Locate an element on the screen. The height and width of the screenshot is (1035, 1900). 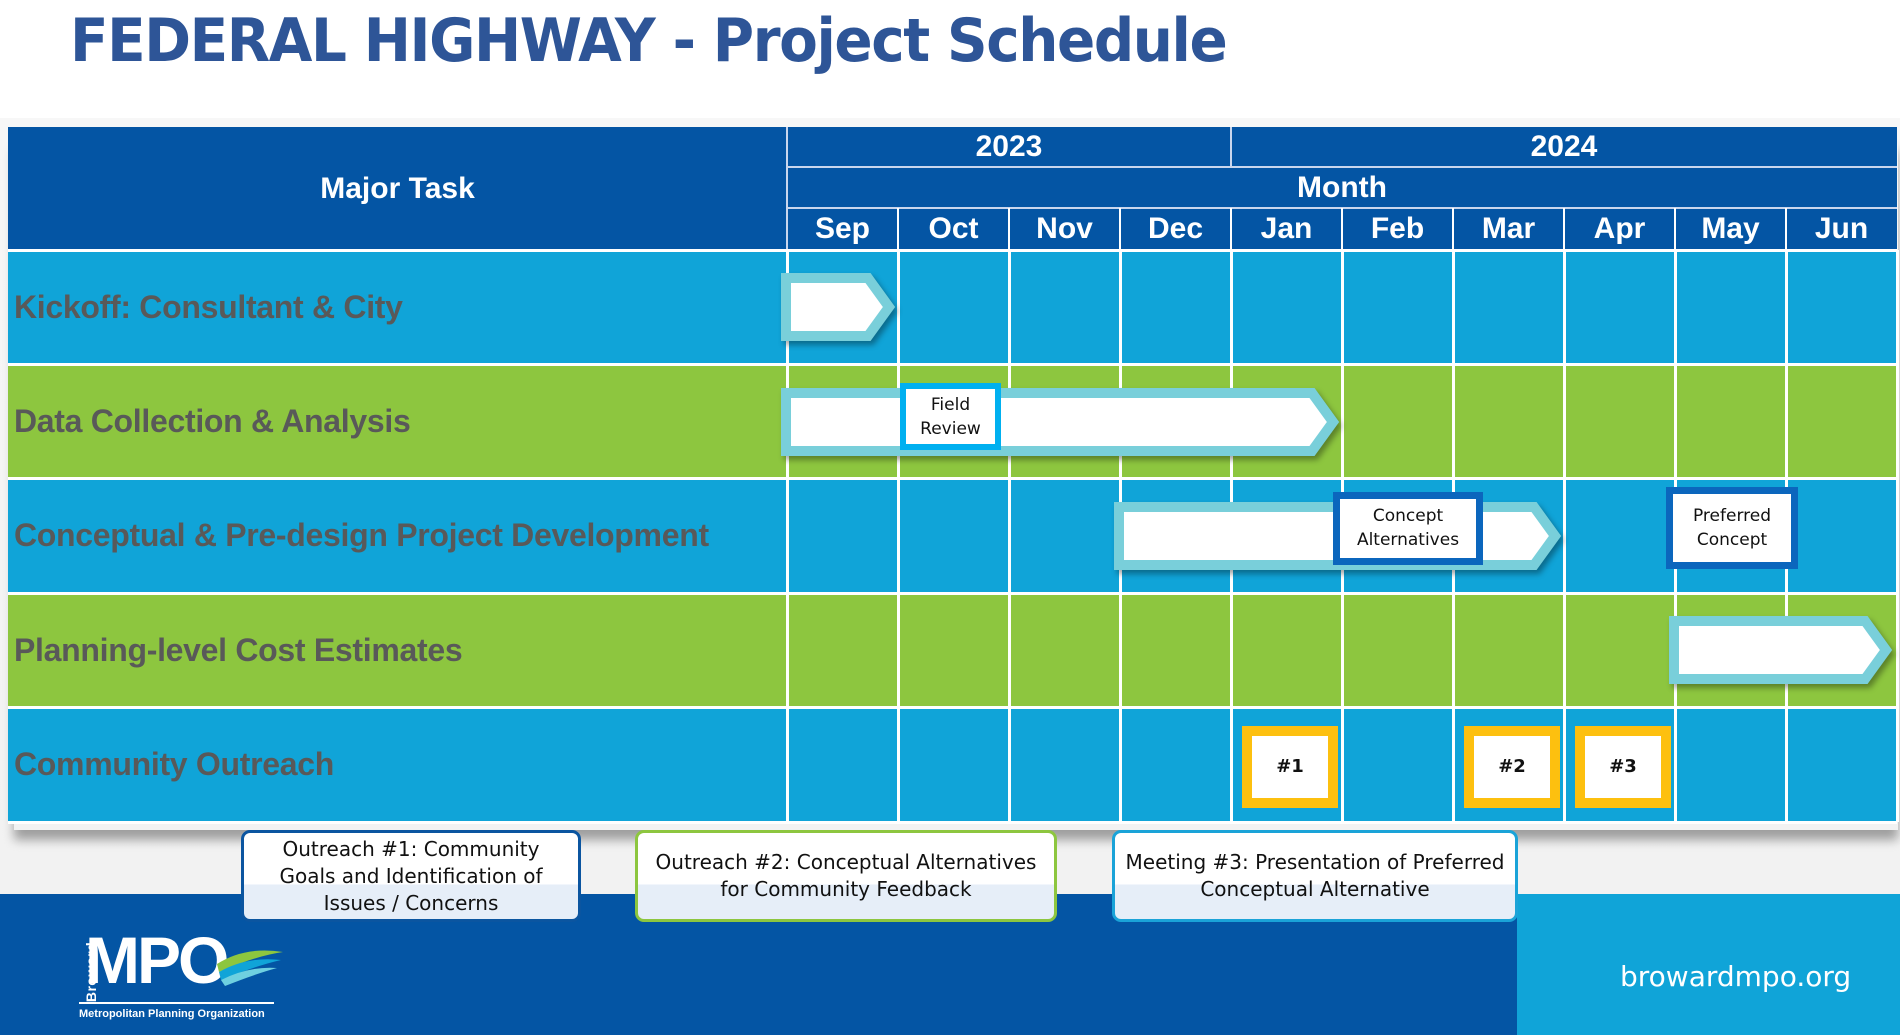
milestone-3: #3 is located at coordinates (1623, 766).